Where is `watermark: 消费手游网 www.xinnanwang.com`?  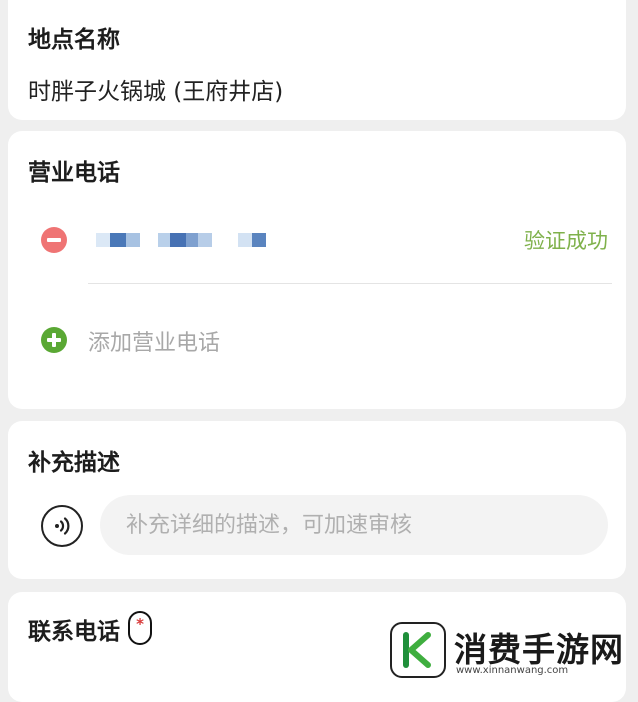 watermark: 消费手游网 www.xinnanwang.com is located at coordinates (514, 650).